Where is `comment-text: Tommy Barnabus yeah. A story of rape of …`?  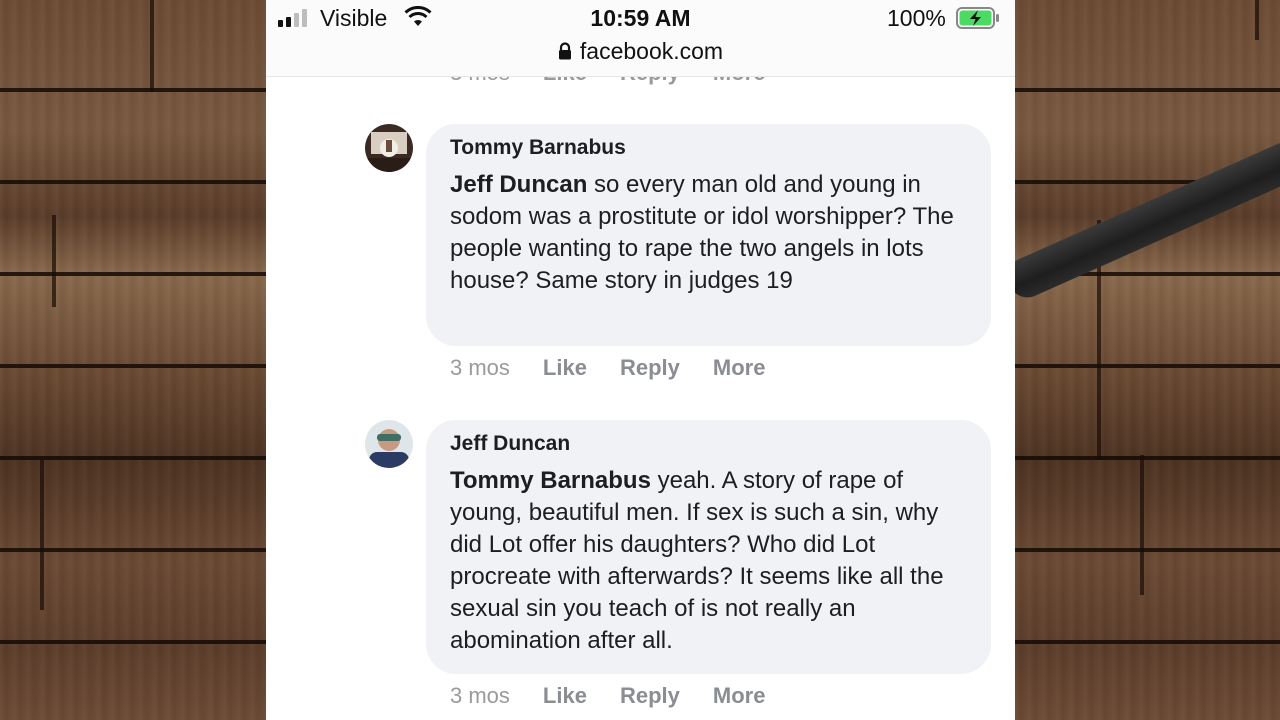
comment-text: Tommy Barnabus yeah. A story of rape of … is located at coordinates (708, 561).